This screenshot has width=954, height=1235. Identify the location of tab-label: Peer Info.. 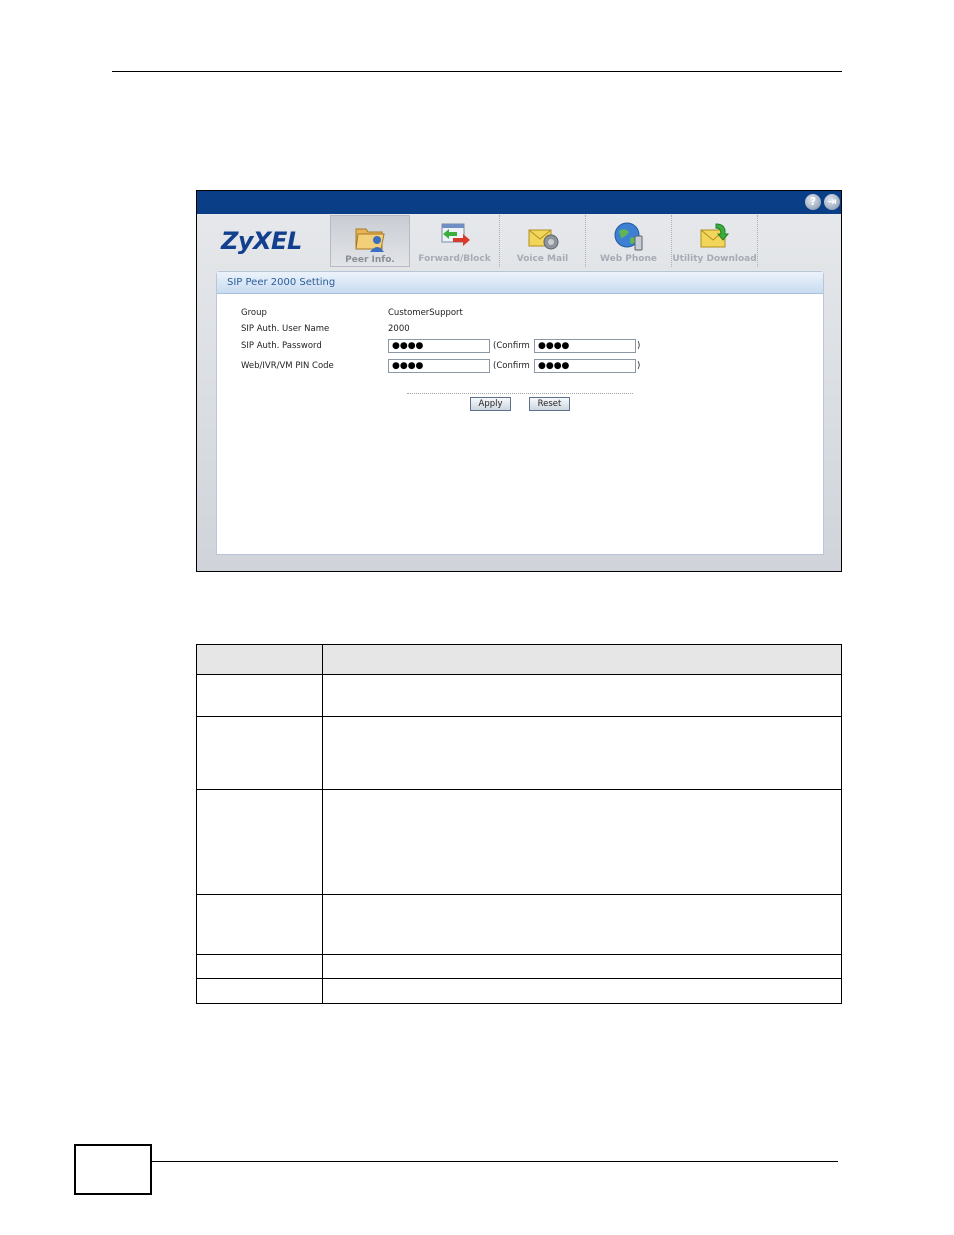
(370, 260).